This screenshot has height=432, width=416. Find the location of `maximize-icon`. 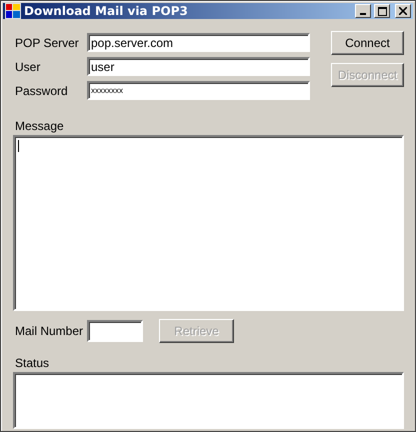

maximize-icon is located at coordinates (382, 11).